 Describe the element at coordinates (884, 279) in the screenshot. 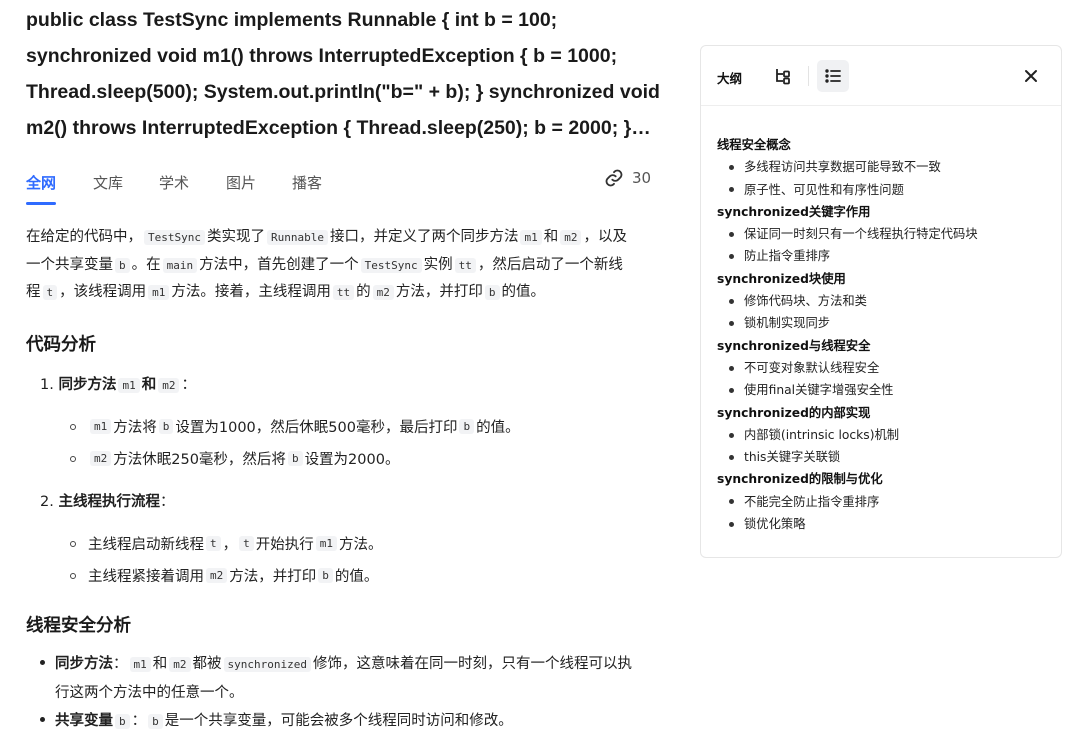

I see `outline-section-title: synchronized块使用` at that location.